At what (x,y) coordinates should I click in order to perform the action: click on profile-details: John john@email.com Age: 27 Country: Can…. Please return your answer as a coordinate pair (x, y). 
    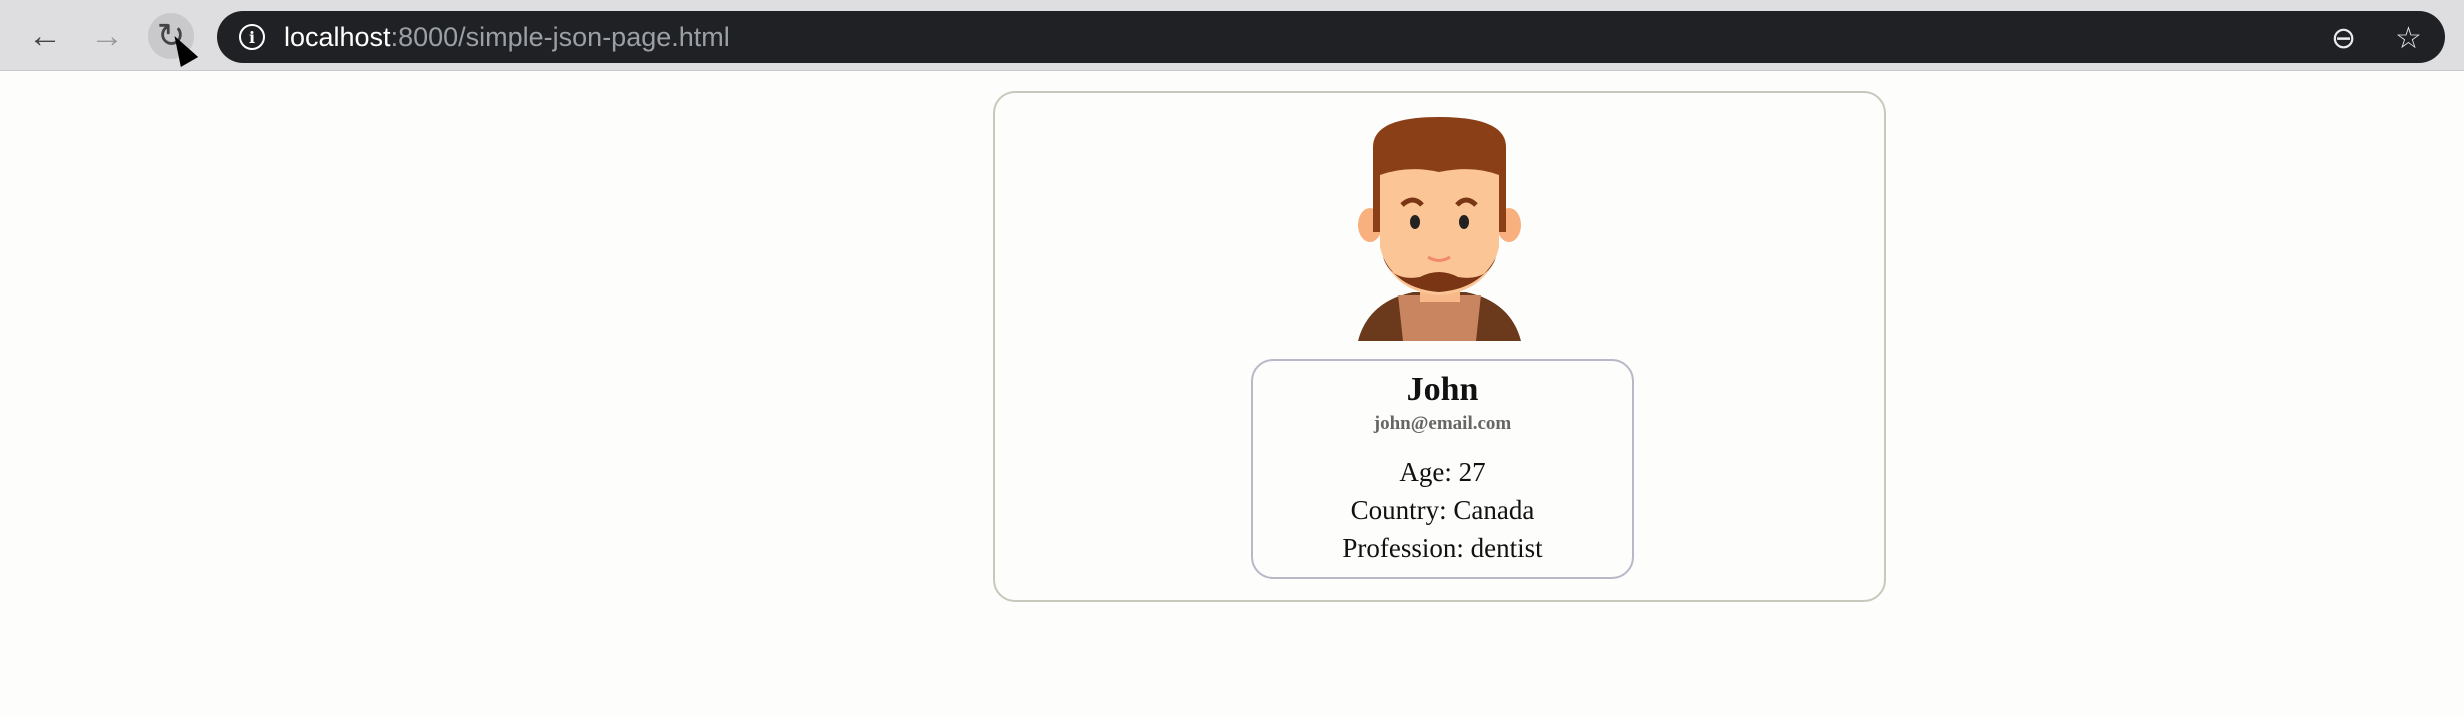
    Looking at the image, I should click on (1442, 469).